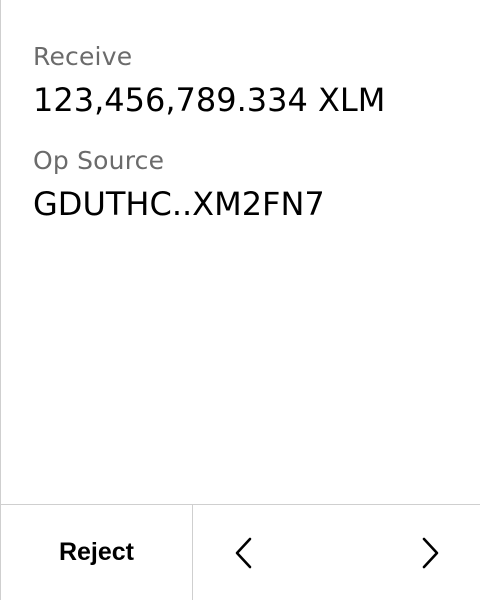  What do you see at coordinates (97, 552) in the screenshot?
I see `reject-button: Reject` at bounding box center [97, 552].